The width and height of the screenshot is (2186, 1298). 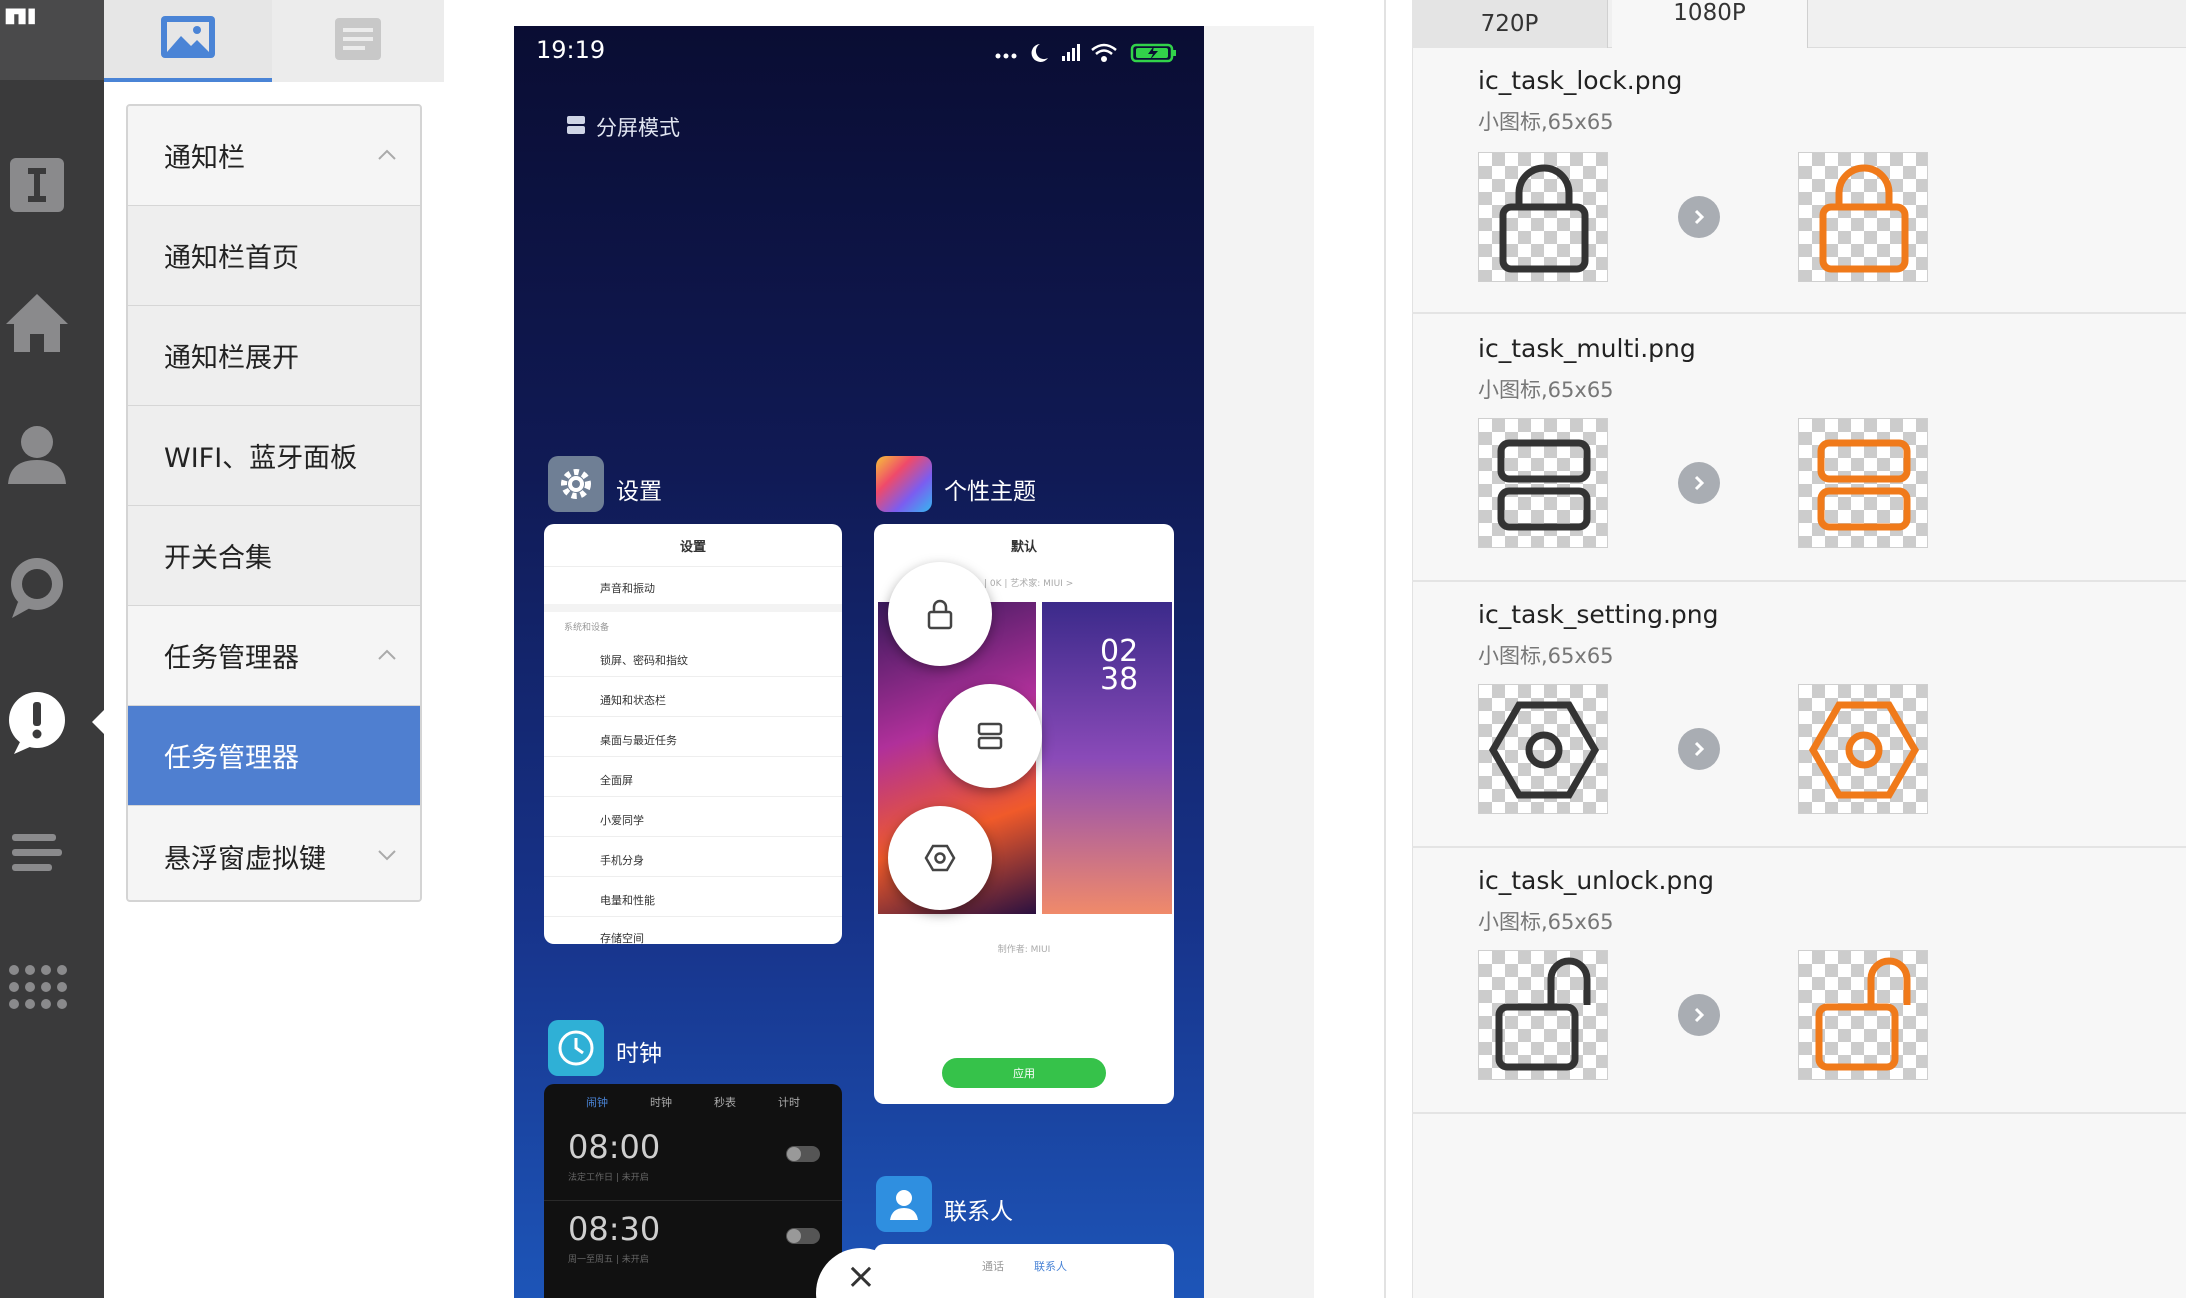 What do you see at coordinates (576, 127) in the screenshot?
I see `split-mode-icon` at bounding box center [576, 127].